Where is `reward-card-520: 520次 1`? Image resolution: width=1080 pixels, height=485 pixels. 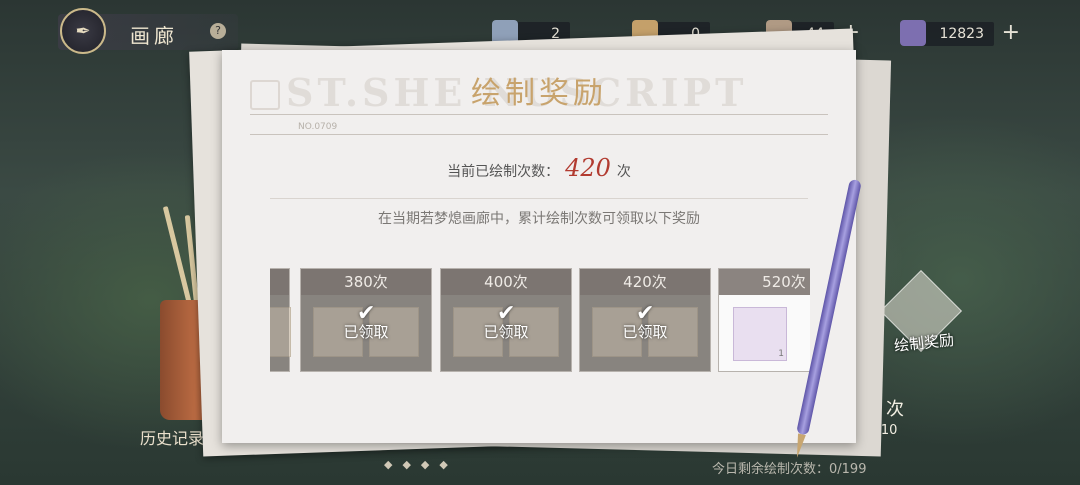 reward-card-520: 520次 1 is located at coordinates (764, 320).